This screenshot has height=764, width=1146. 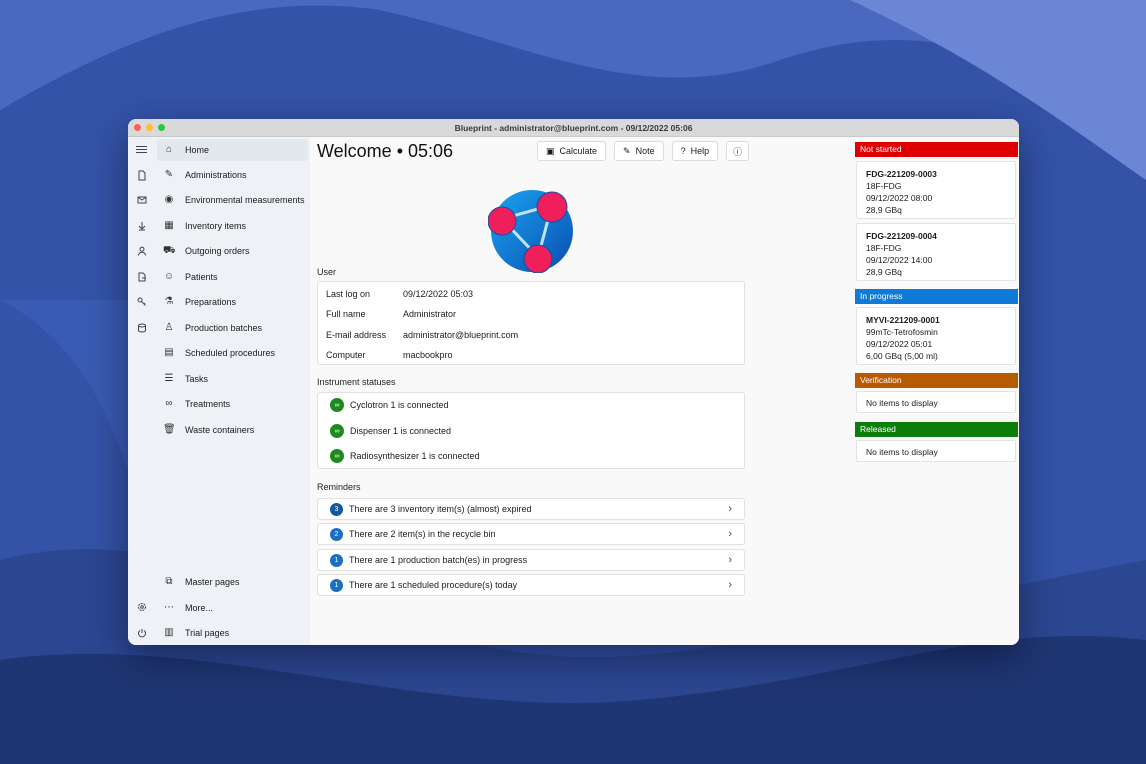 What do you see at coordinates (169, 607) in the screenshot?
I see `more-icon: ⋯` at bounding box center [169, 607].